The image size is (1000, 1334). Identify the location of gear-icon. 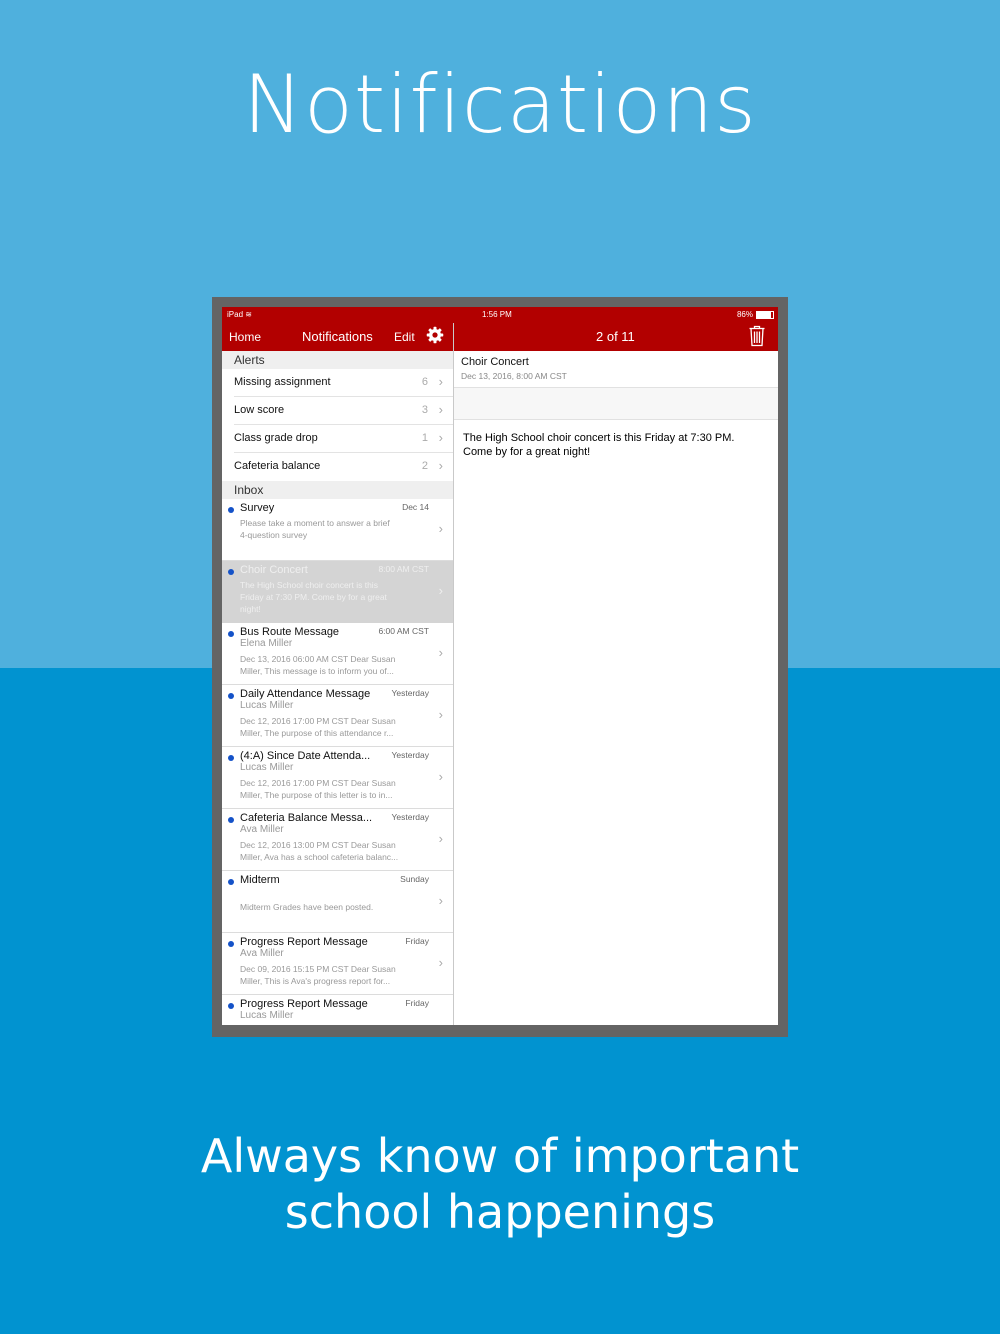
(435, 335).